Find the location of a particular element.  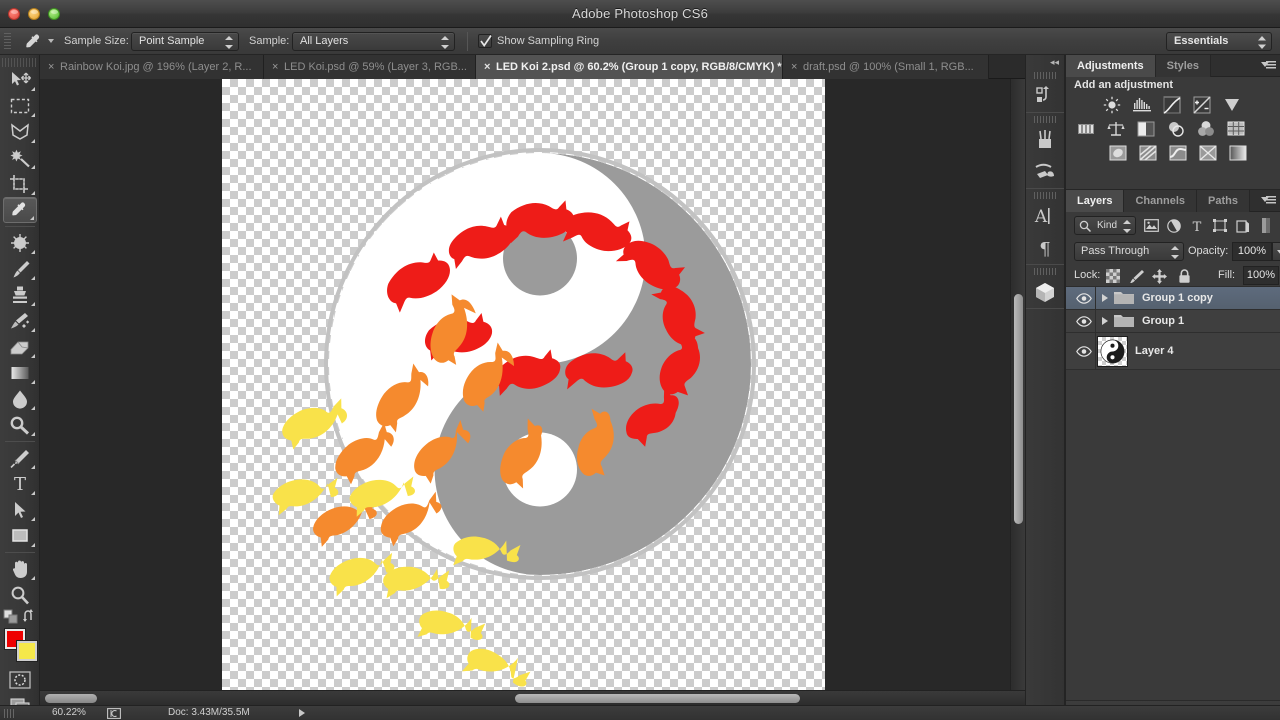

black-white-icon is located at coordinates (1146, 129).